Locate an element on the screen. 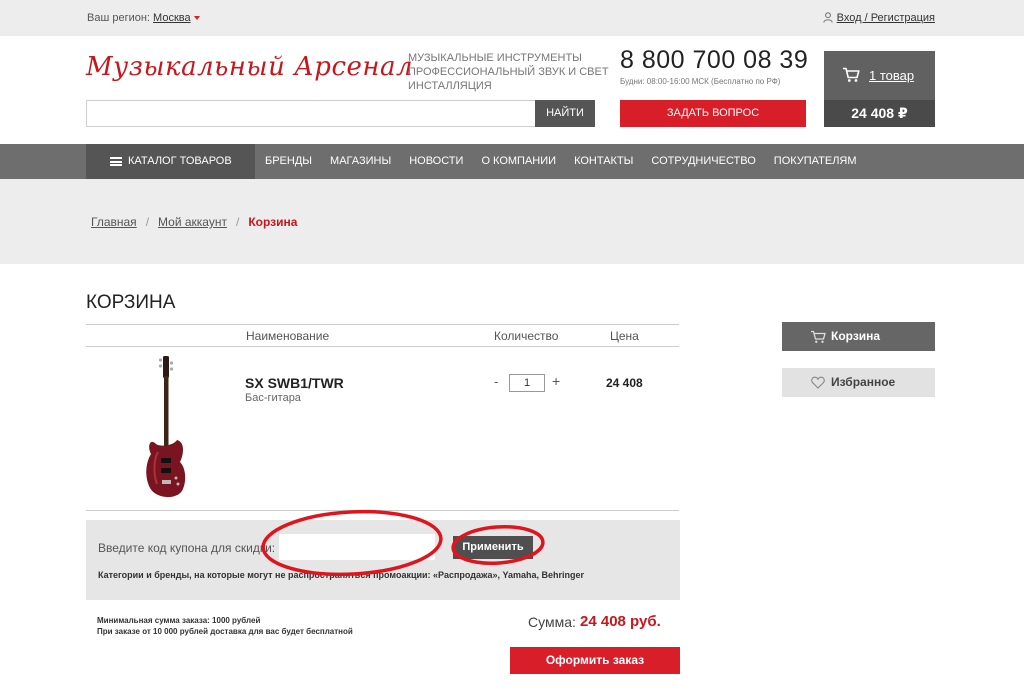  qty-increase-button: + is located at coordinates (556, 381).